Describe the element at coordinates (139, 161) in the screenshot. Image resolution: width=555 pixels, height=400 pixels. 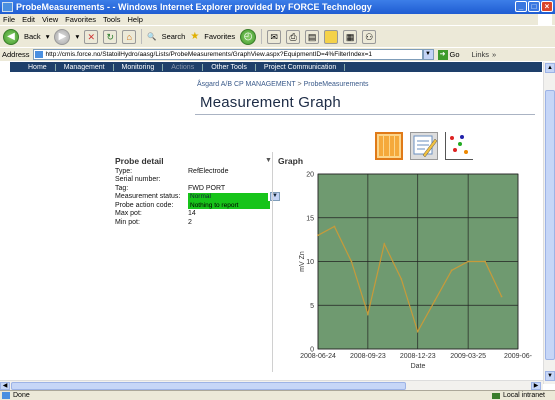
I see `probe-detail-heading: Probe detail` at that location.